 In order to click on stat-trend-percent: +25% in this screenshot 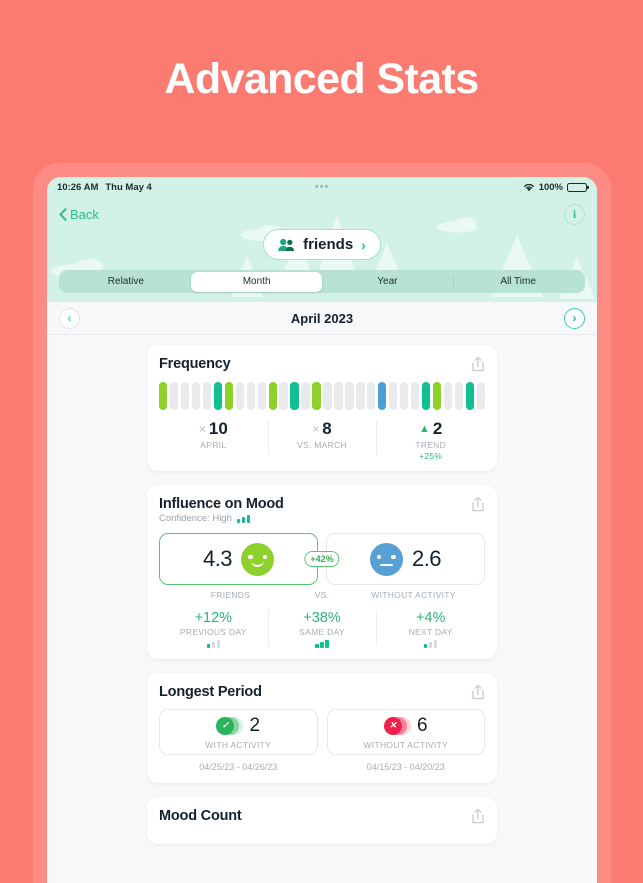, I will do `click(431, 456)`.